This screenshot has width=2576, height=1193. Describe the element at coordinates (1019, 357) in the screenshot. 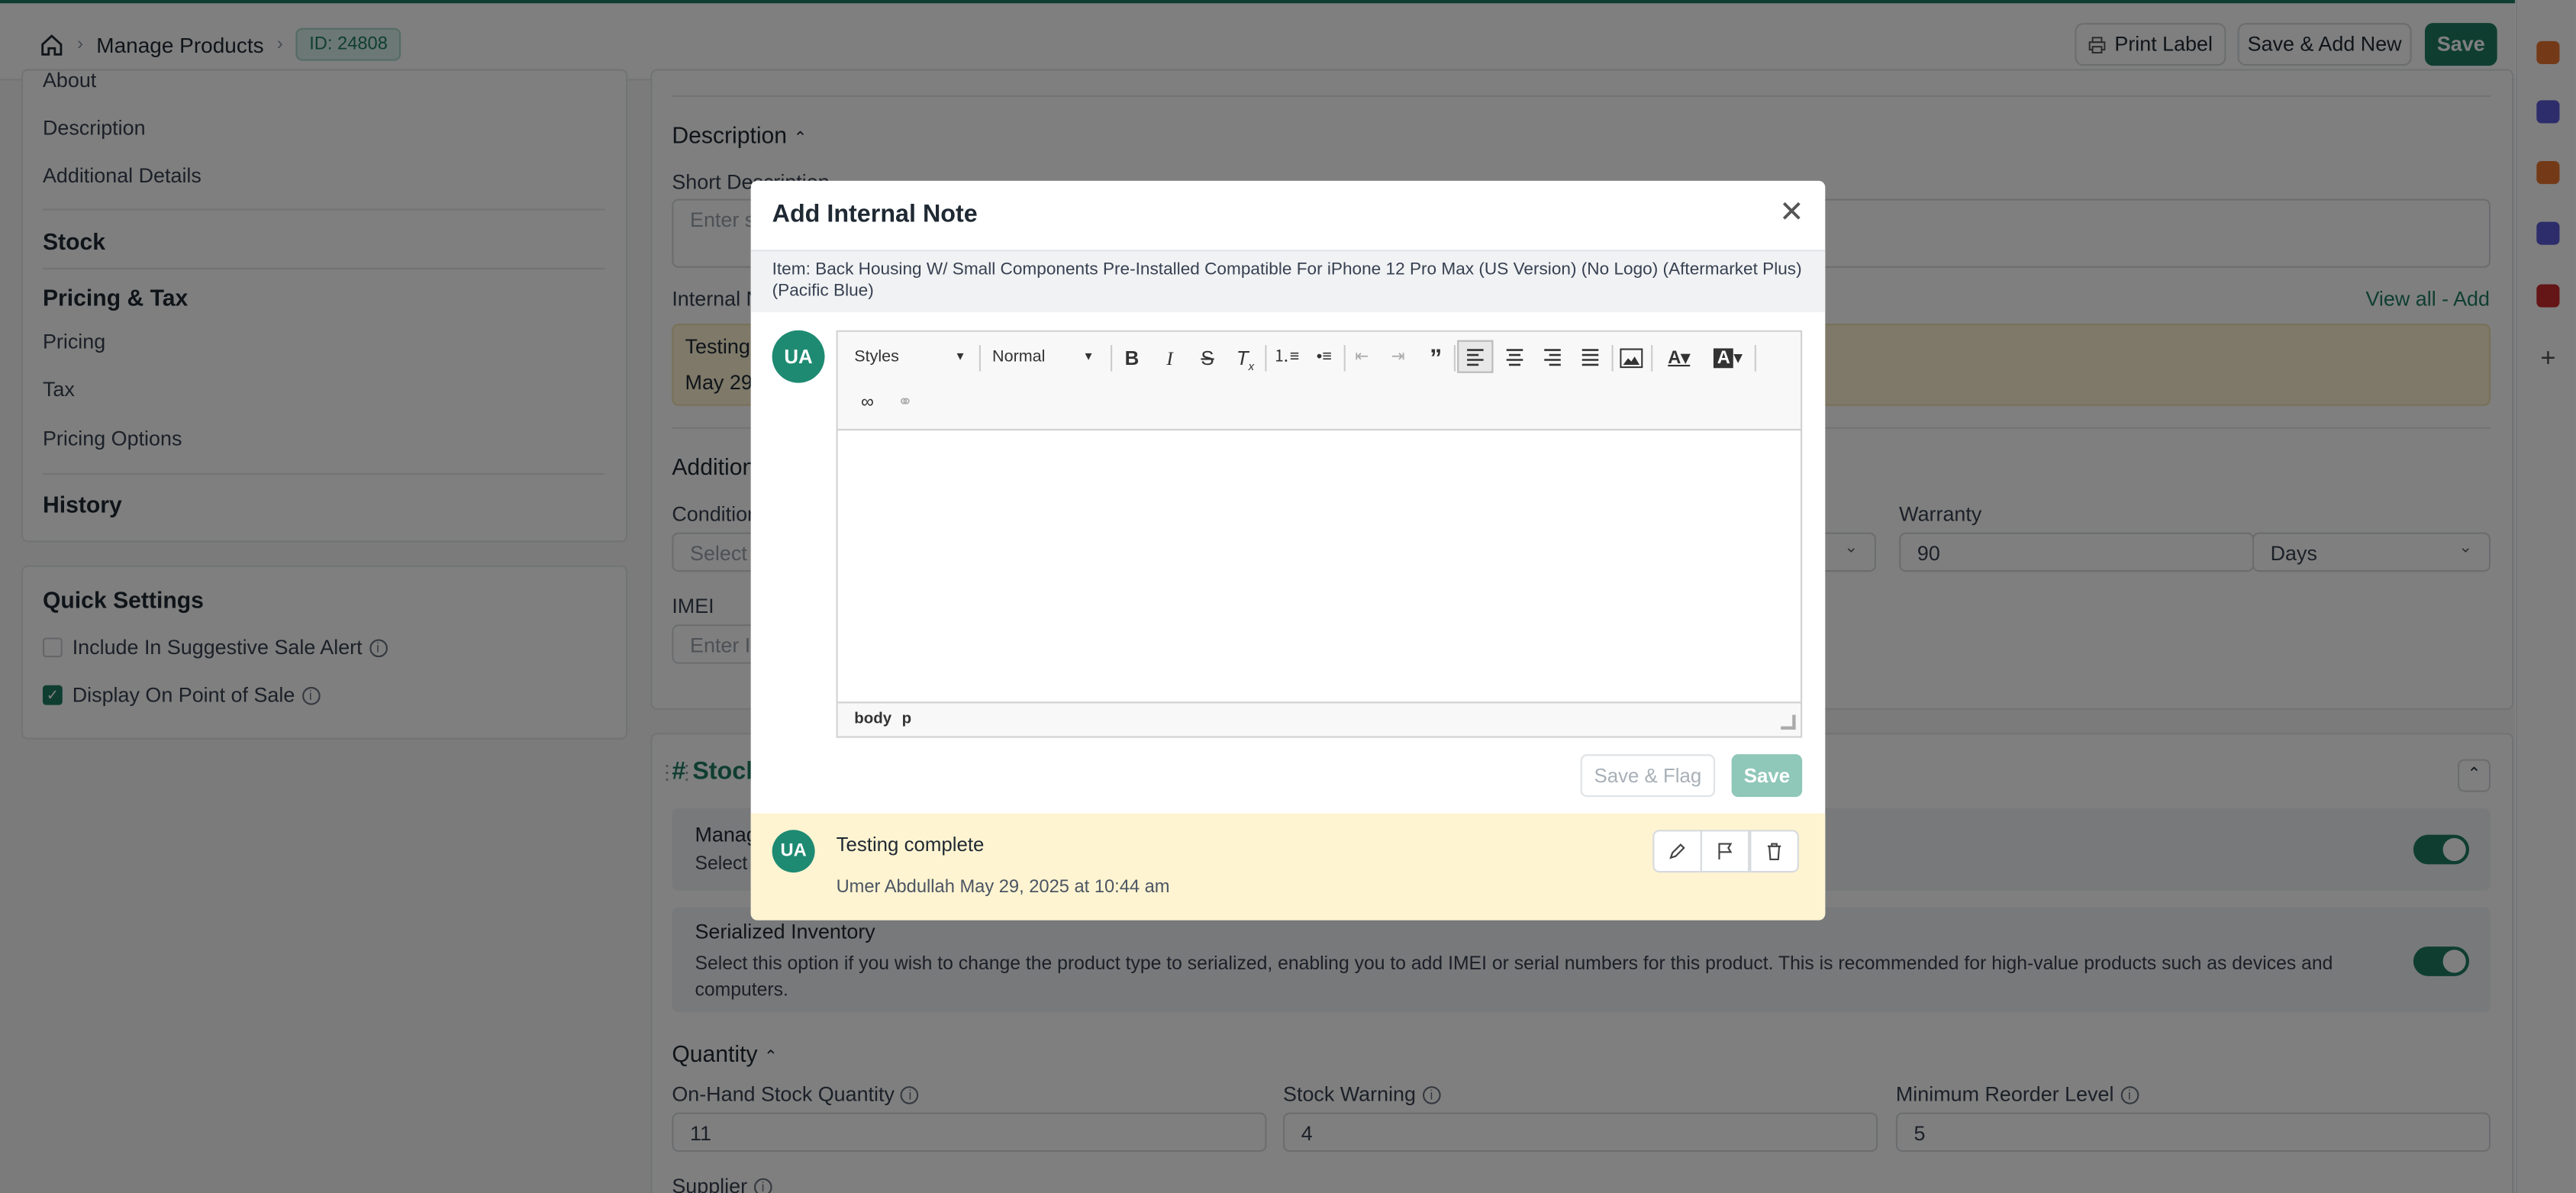

I see `format-text: Normal` at that location.